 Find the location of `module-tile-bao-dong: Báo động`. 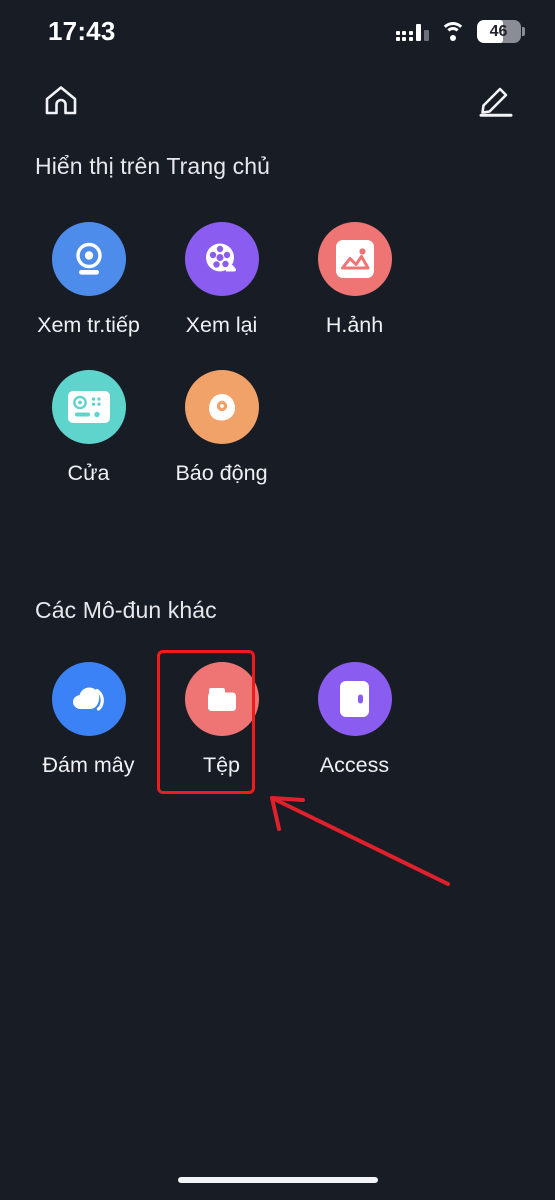

module-tile-bao-dong: Báo động is located at coordinates (221, 423).